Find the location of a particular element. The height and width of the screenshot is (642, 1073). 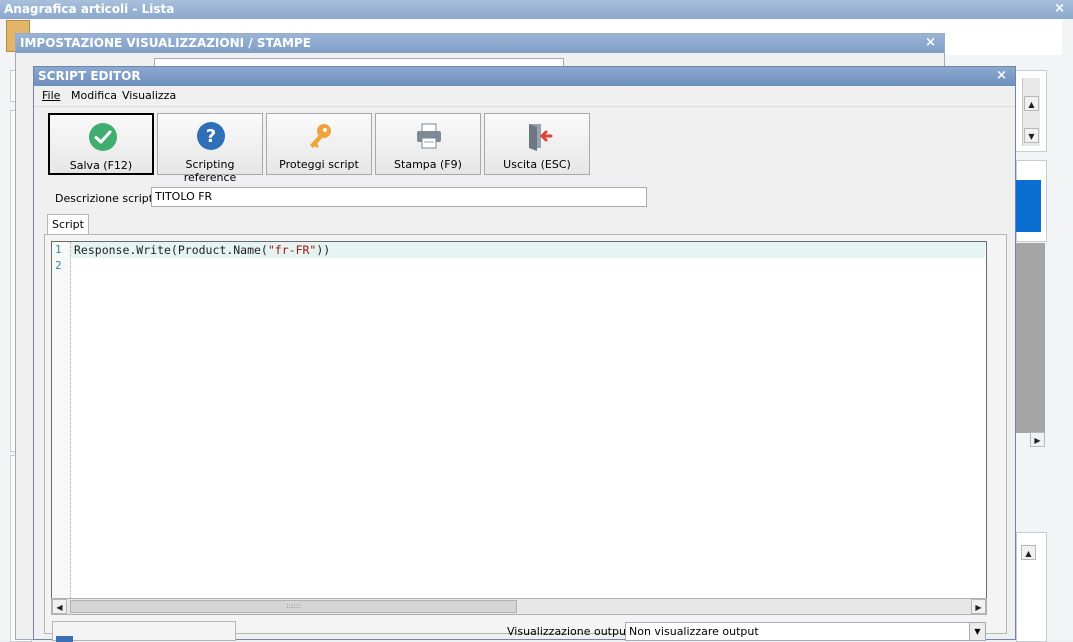

background-window-close-icon: × is located at coordinates (1059, 8).